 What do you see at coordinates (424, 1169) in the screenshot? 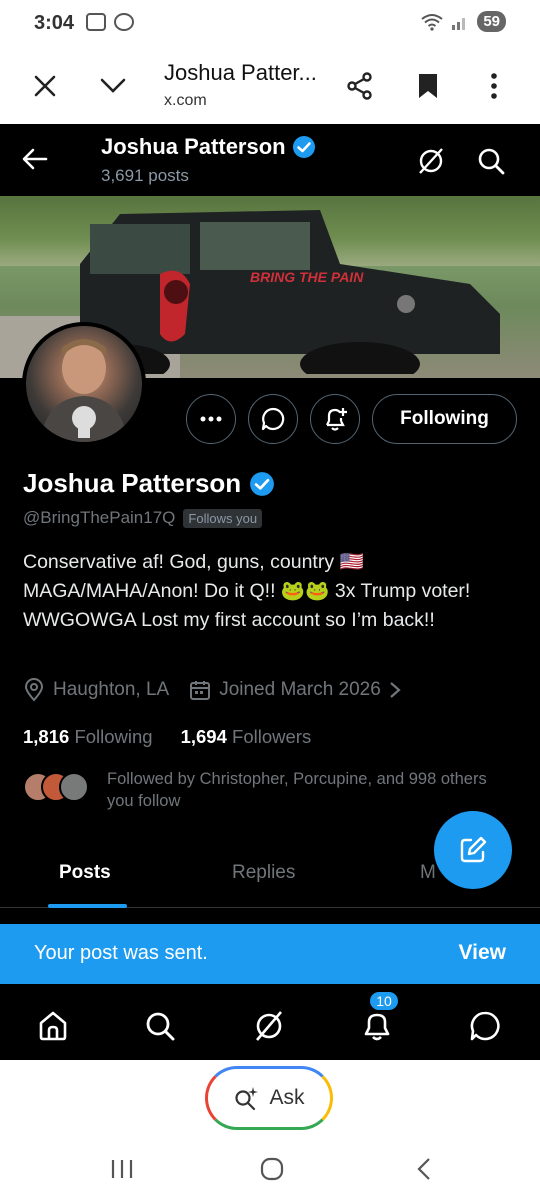
I see `back-nav-icon` at bounding box center [424, 1169].